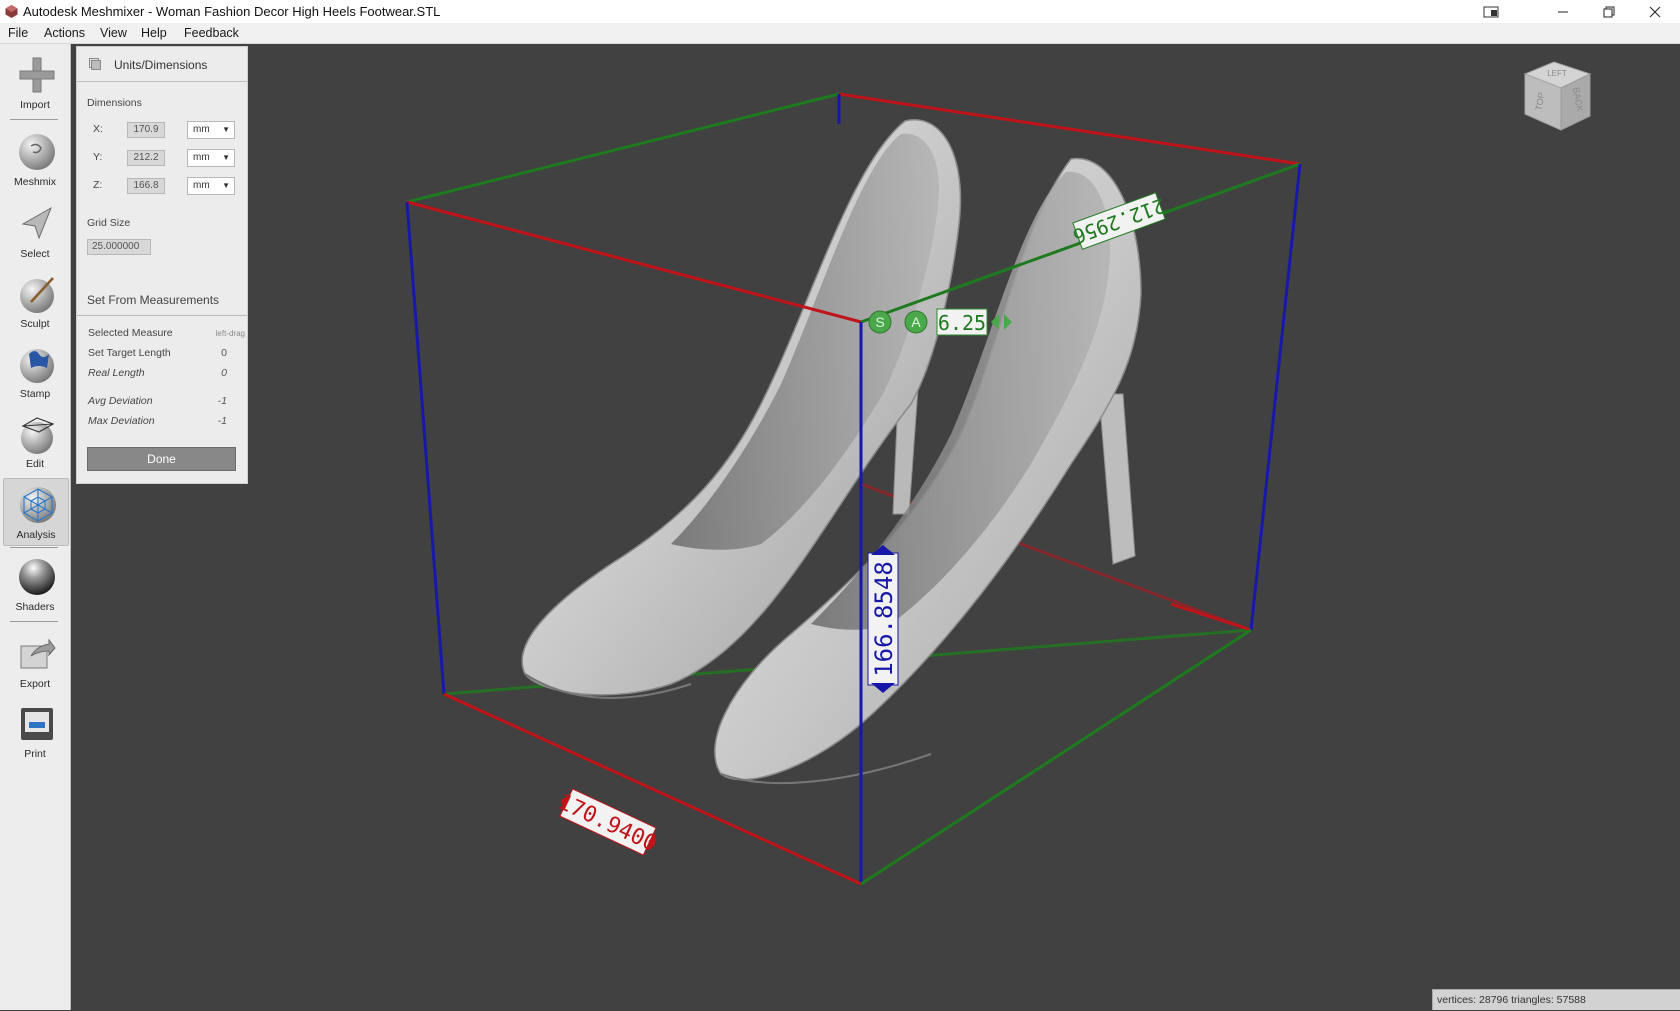 Image resolution: width=1680 pixels, height=1011 pixels. I want to click on minimize-button, so click(1563, 11).